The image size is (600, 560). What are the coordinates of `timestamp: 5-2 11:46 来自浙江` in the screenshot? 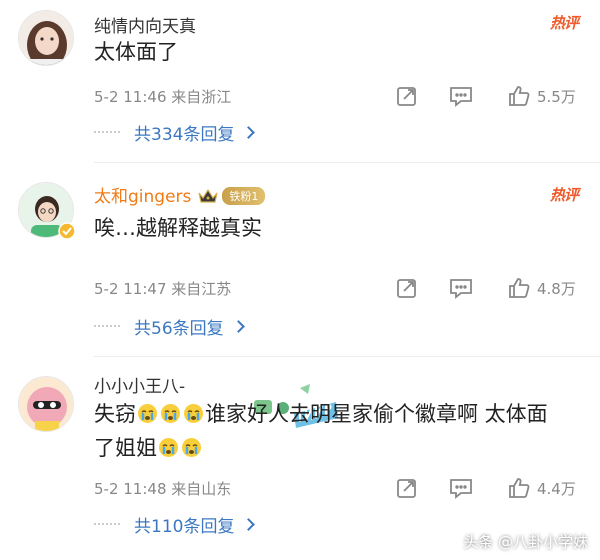 It's located at (163, 97).